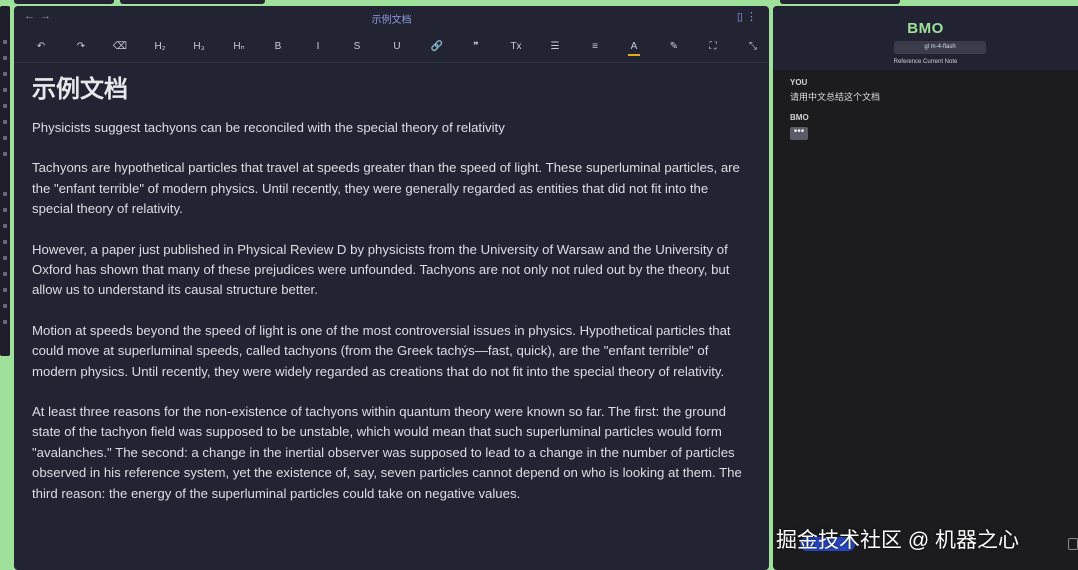 Image resolution: width=1078 pixels, height=570 pixels. Describe the element at coordinates (634, 47) in the screenshot. I see `text-color-icon: A` at that location.